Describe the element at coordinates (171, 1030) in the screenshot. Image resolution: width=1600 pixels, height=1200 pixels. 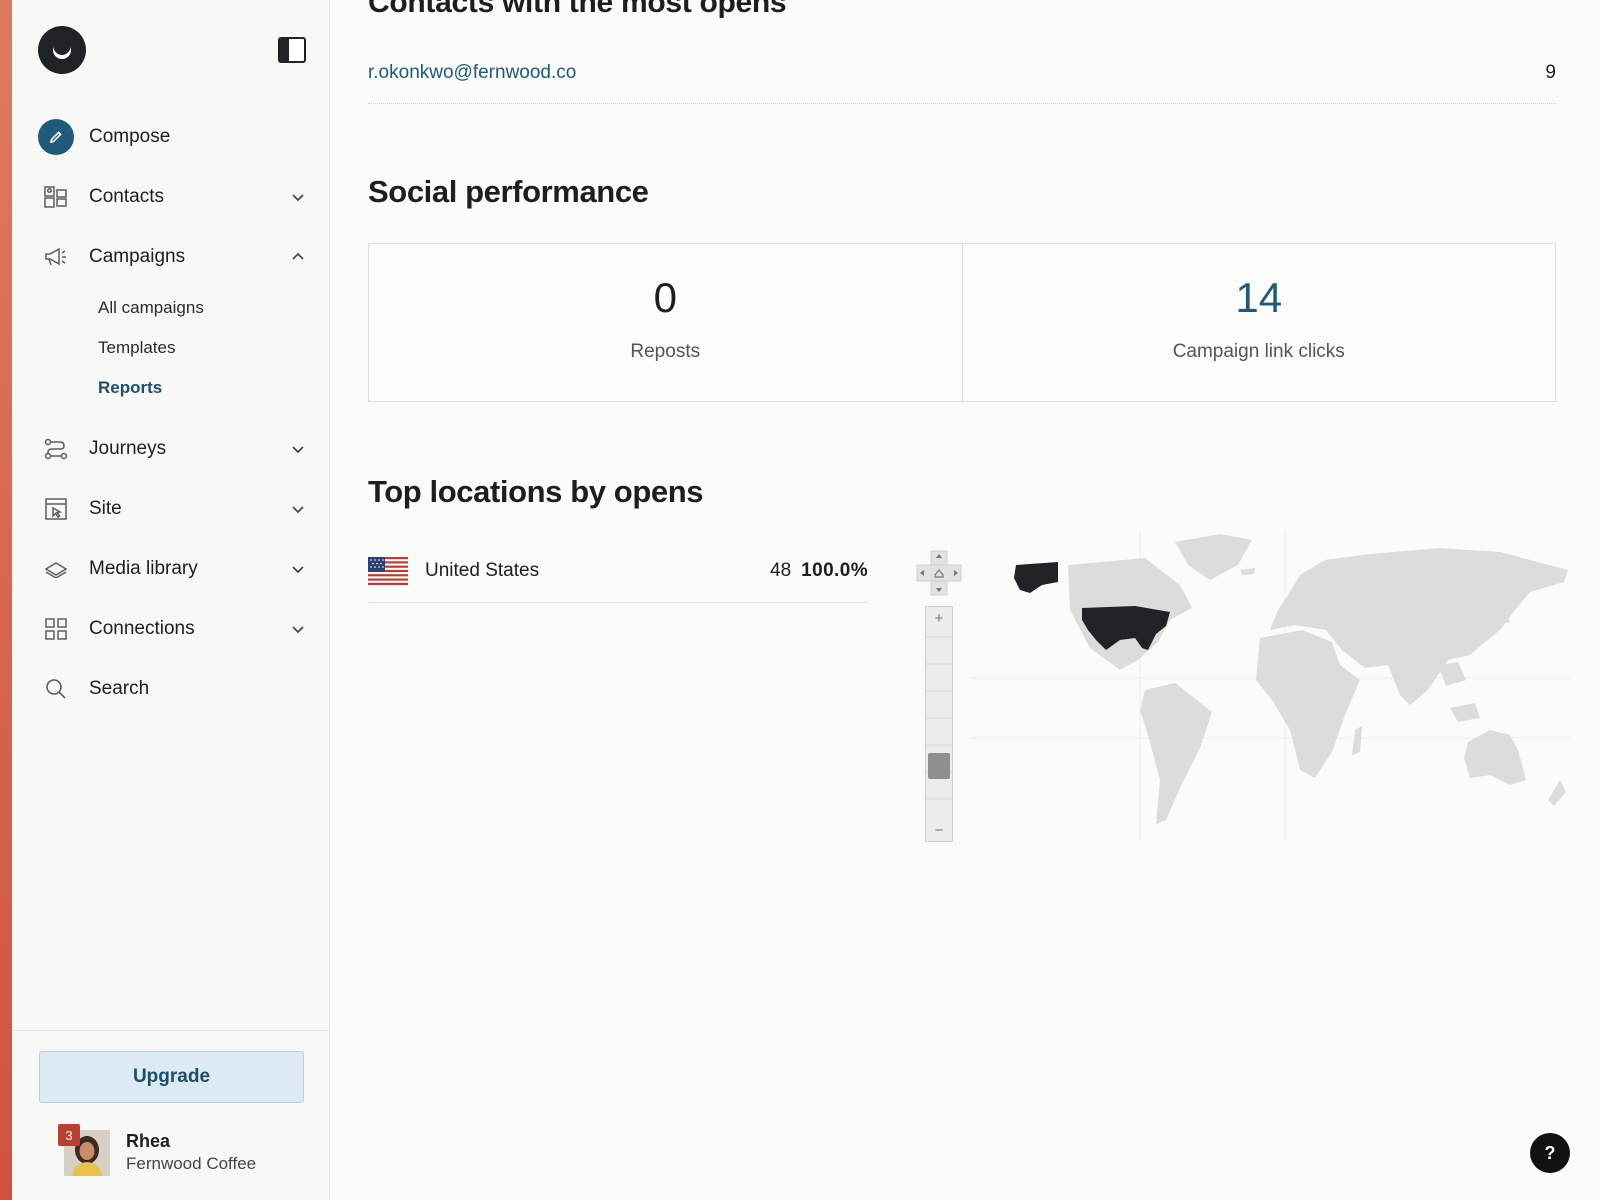
I see `sidebar-divider` at that location.